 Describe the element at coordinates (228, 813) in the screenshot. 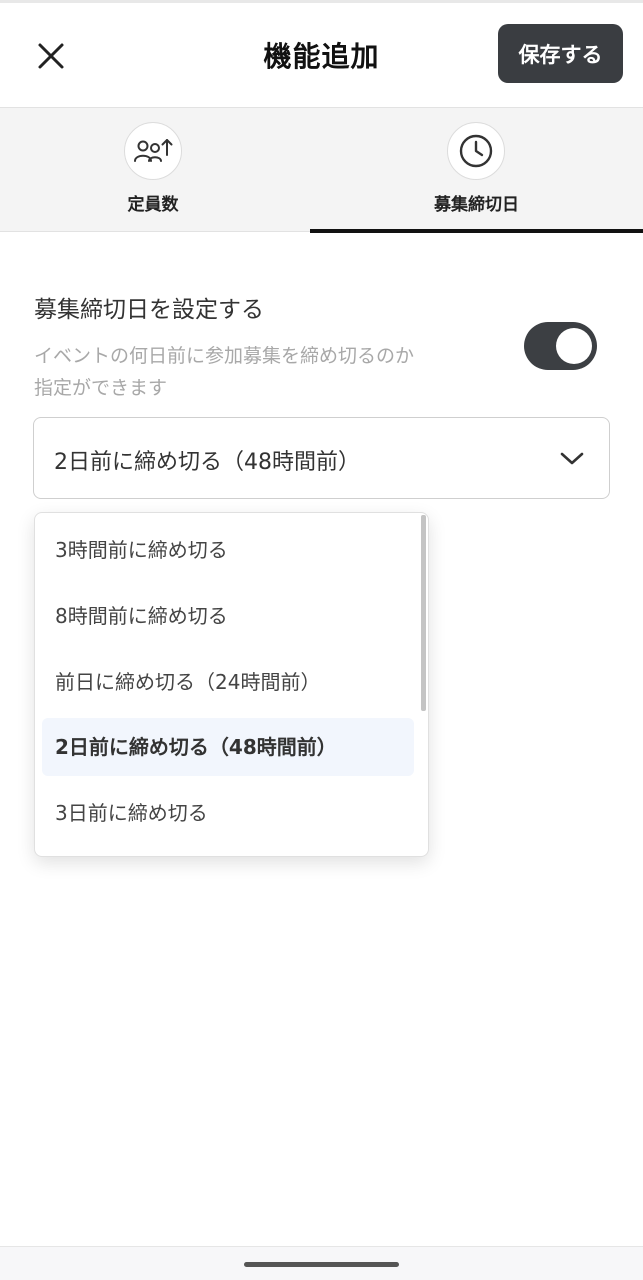

I see `dropdown-option: 3日前に締め切る` at that location.